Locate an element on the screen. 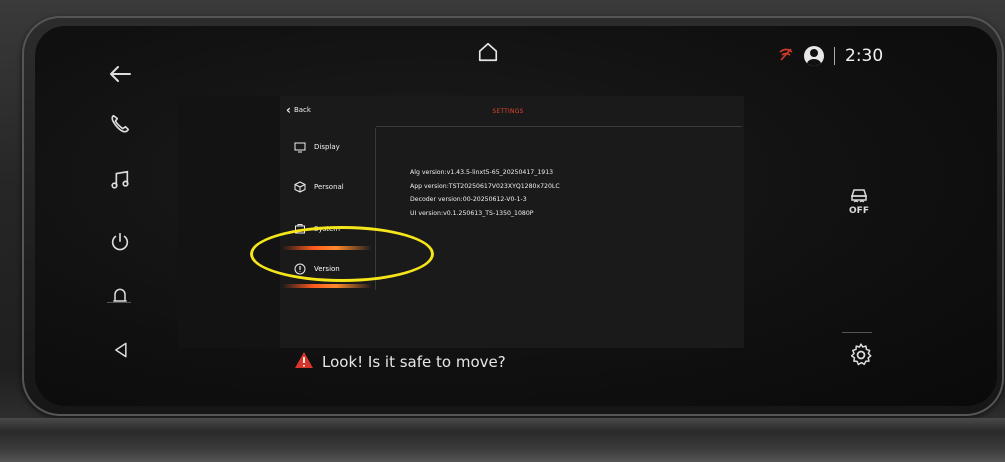  back-button: ‹ Back is located at coordinates (298, 110).